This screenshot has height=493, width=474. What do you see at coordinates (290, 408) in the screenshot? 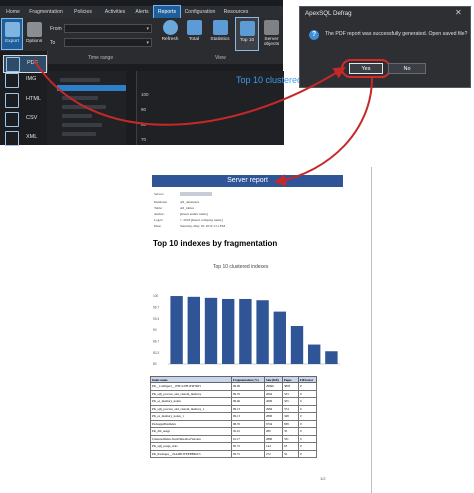
I see `table-cell: 374` at bounding box center [290, 408].